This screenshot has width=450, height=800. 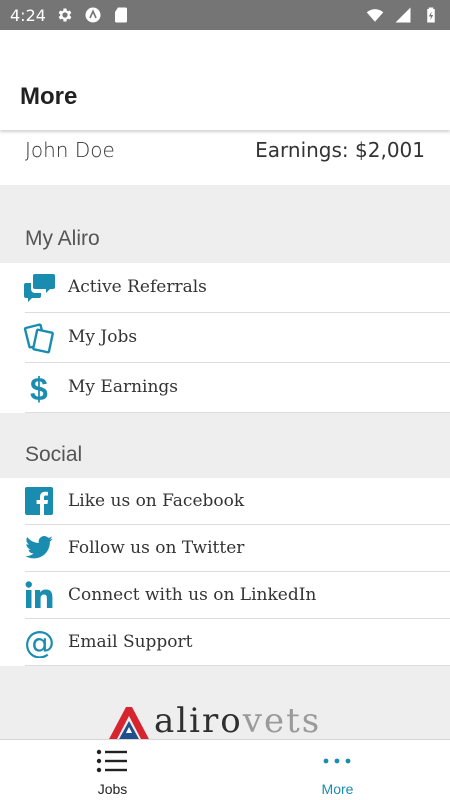 I want to click on menu-item-facebook: Like us on Facebook, so click(x=225, y=501).